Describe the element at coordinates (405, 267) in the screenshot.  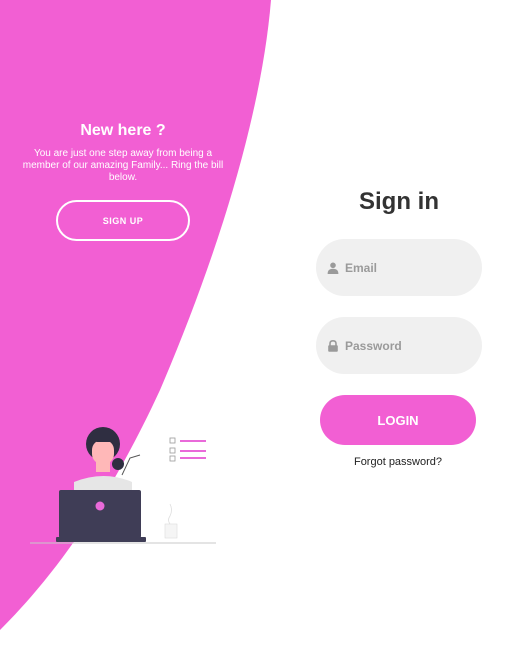
I see `email-input` at that location.